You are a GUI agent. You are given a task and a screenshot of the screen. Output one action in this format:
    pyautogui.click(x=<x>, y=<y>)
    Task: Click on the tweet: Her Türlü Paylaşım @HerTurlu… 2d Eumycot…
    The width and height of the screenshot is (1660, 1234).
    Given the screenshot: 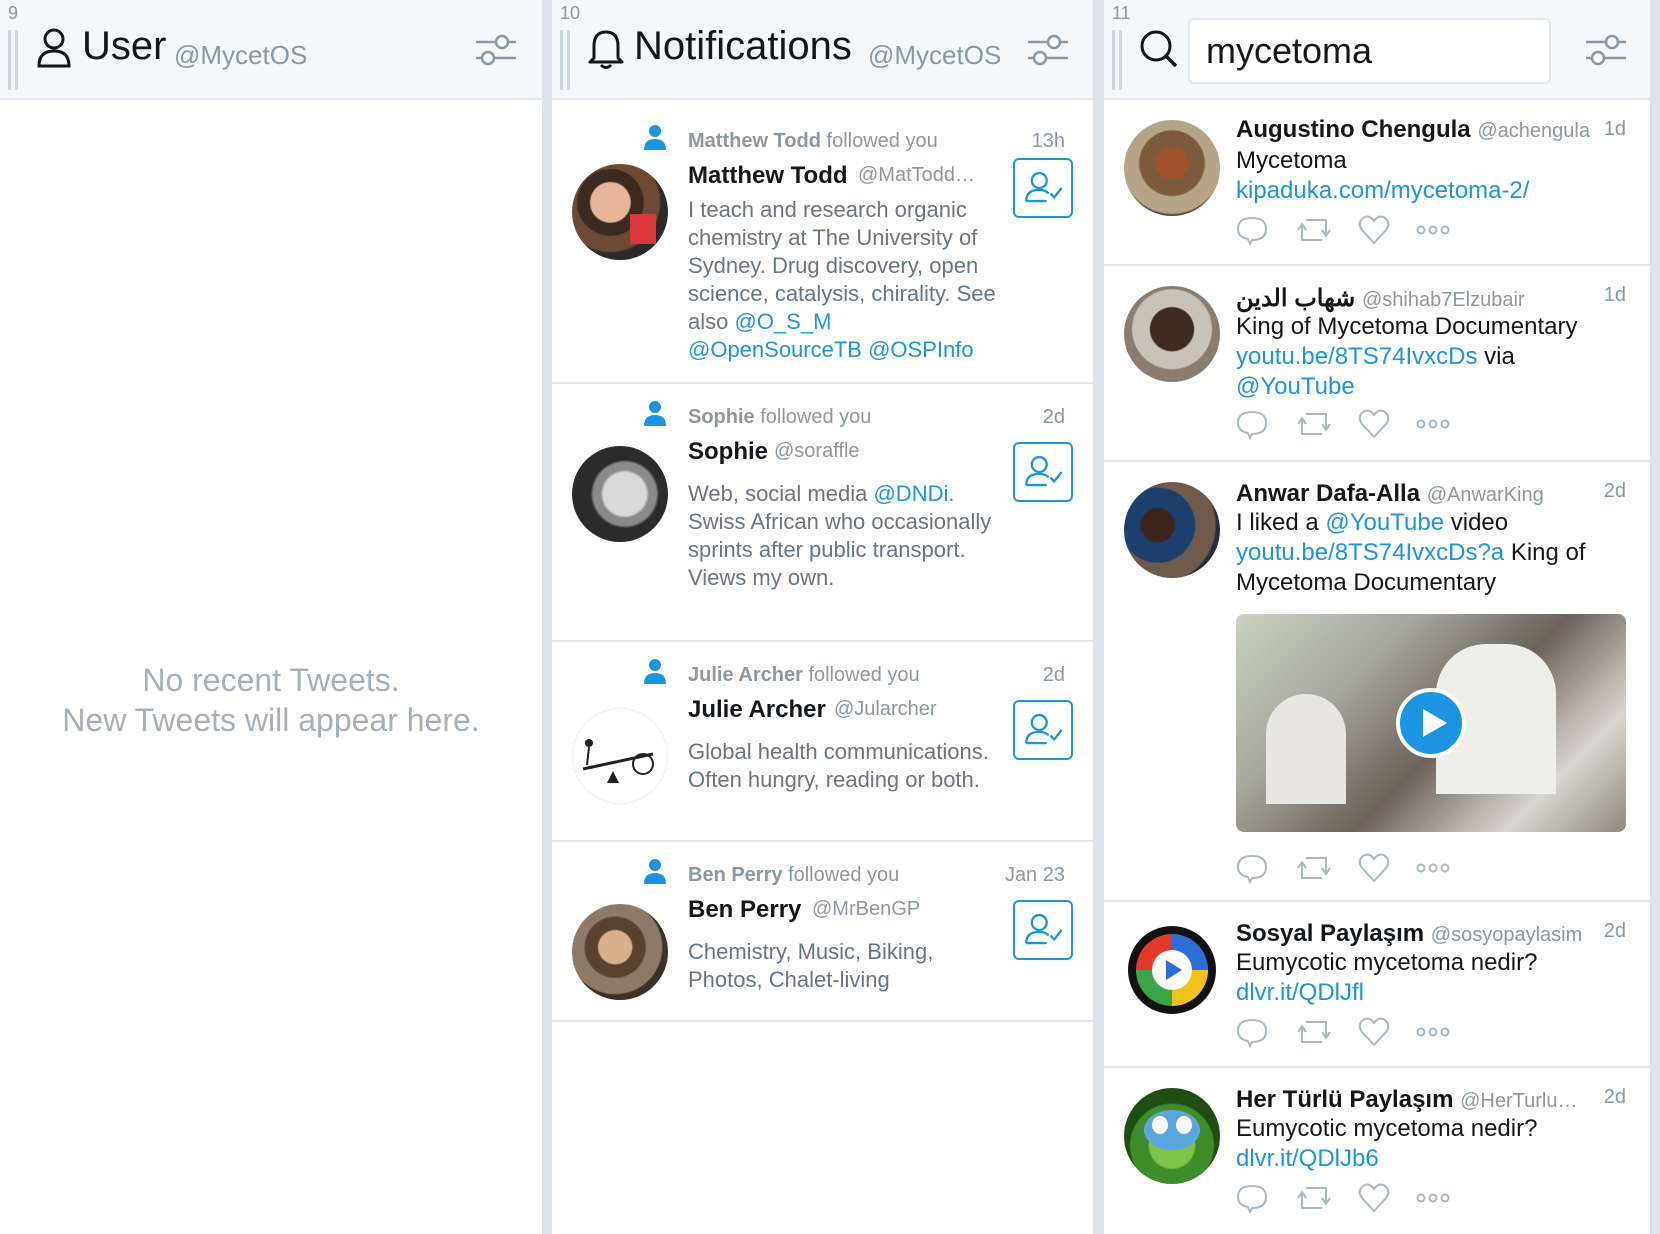 What is the action you would take?
    pyautogui.click(x=1377, y=1151)
    